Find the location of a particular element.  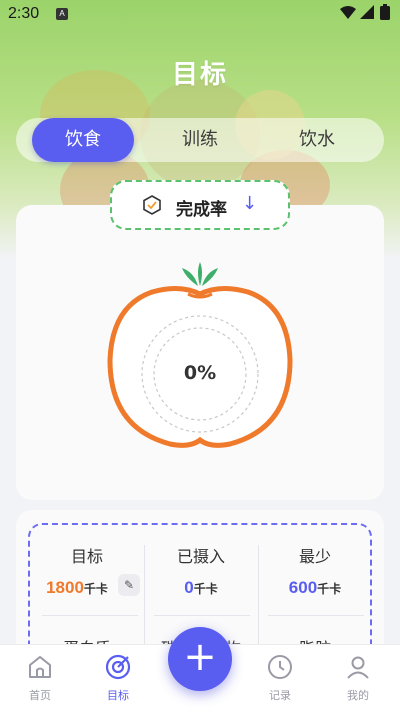

stat-value: 600千卡 is located at coordinates (315, 588).